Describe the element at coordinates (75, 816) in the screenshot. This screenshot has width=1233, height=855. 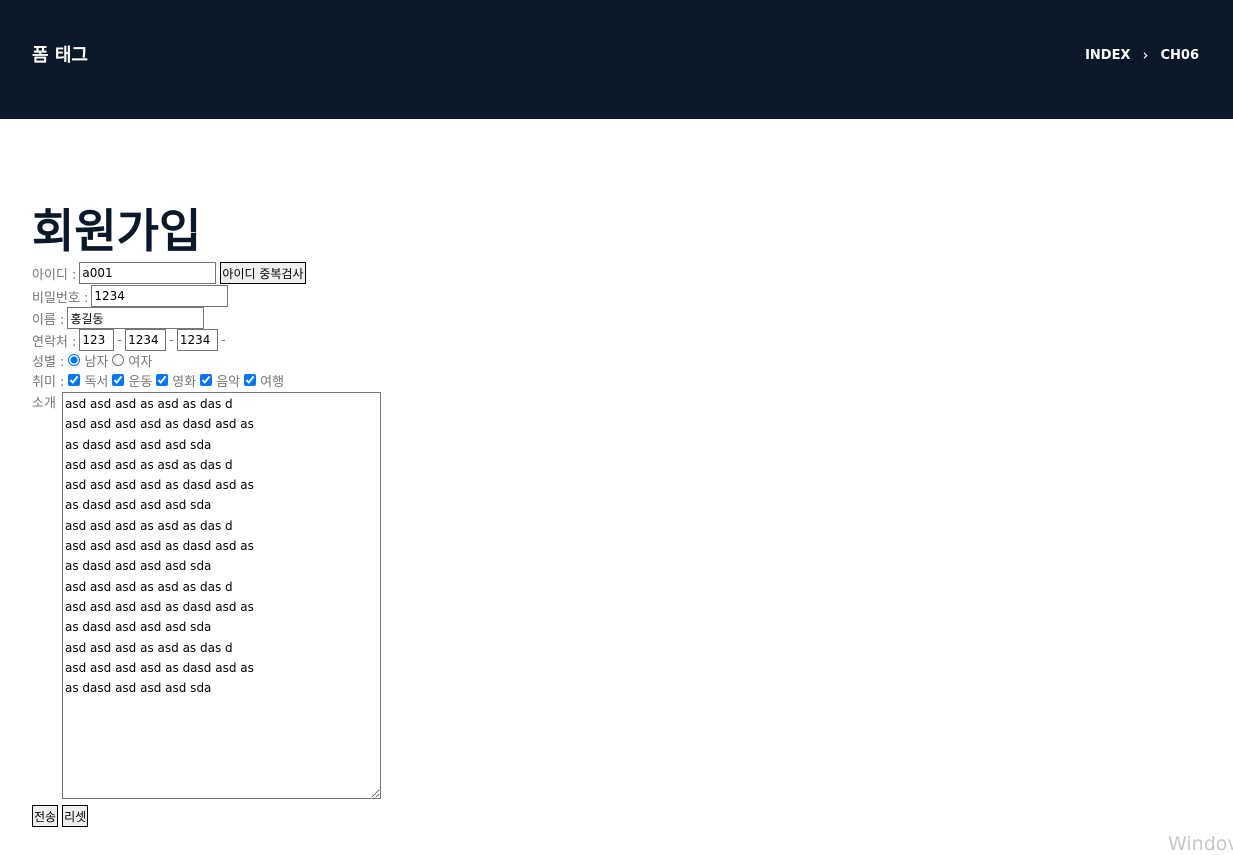
I see `reset-button: 리셋` at that location.